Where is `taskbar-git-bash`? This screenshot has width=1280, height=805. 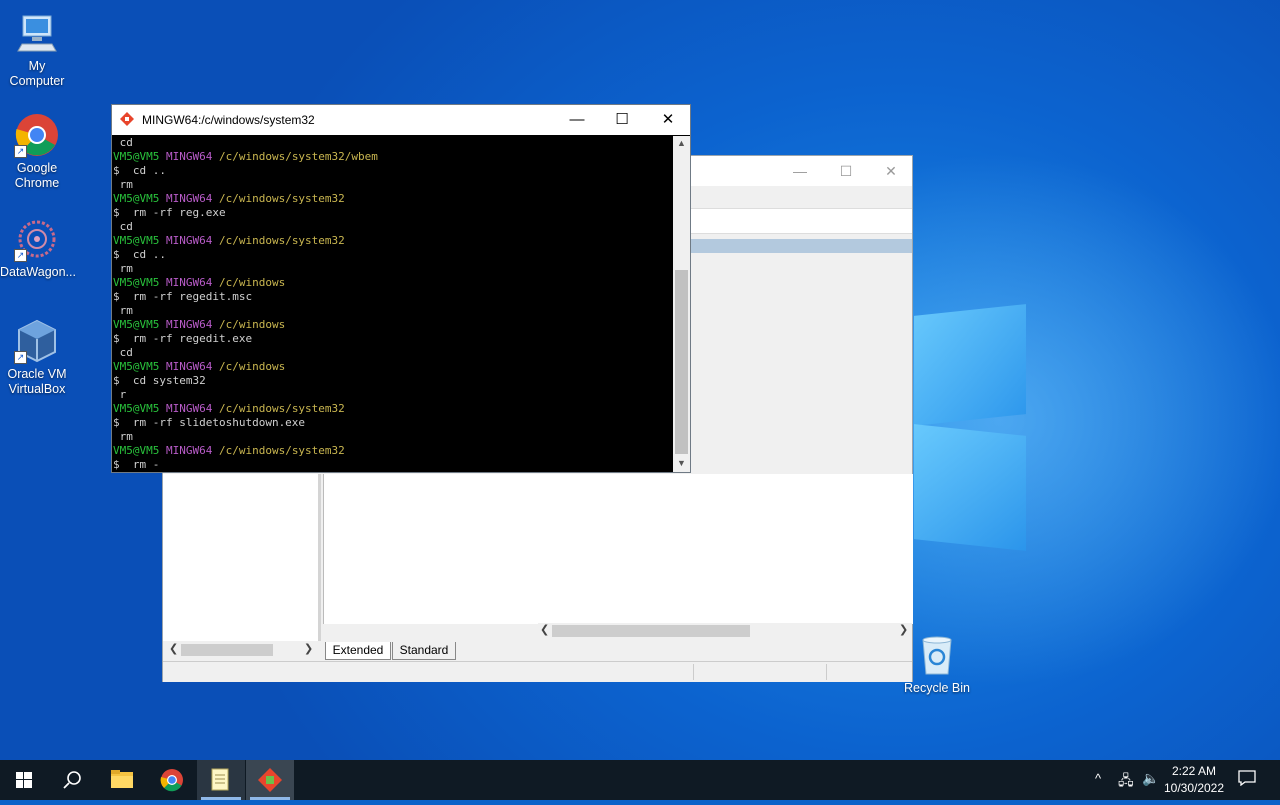 taskbar-git-bash is located at coordinates (270, 780).